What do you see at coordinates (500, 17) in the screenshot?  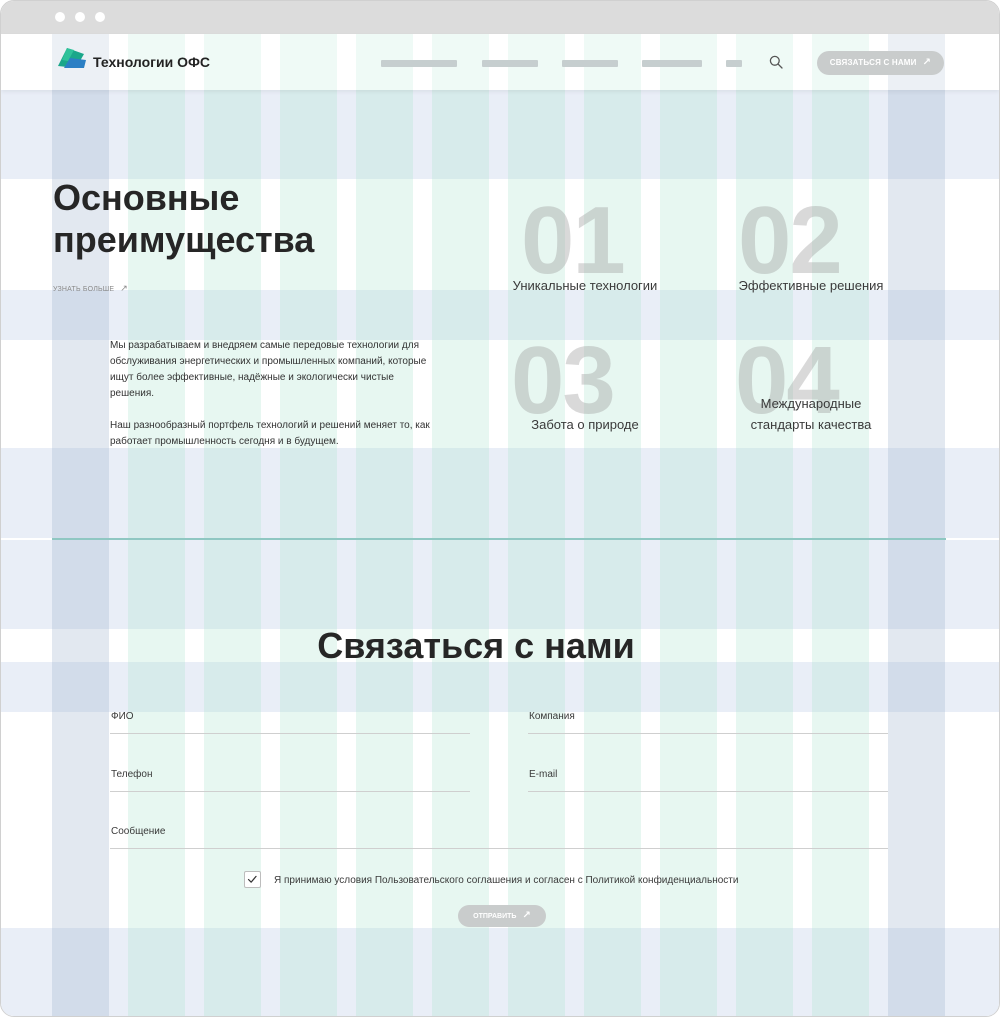 I see `browser-titlebar` at bounding box center [500, 17].